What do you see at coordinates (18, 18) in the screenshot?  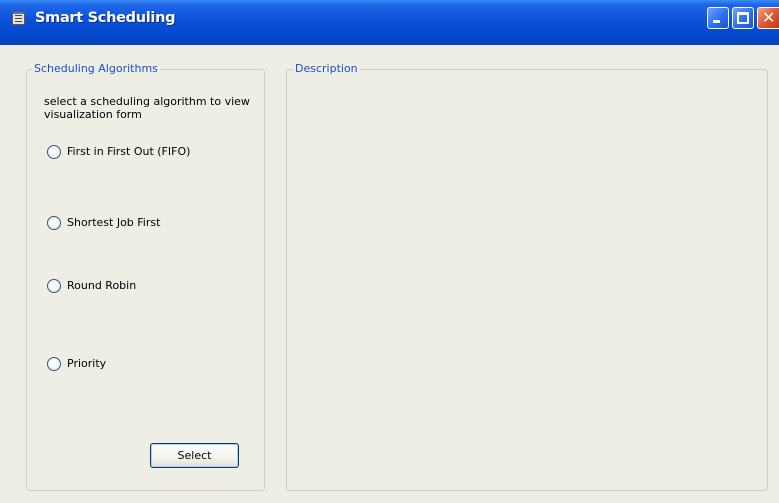 I see `document-window-icon` at bounding box center [18, 18].